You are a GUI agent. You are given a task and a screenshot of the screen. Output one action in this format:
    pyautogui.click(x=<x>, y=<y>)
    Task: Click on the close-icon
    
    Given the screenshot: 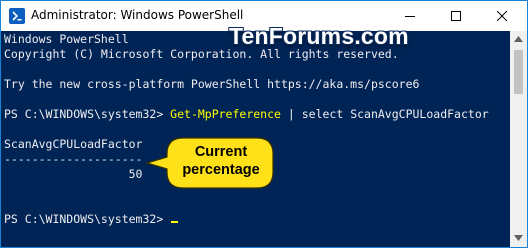 What is the action you would take?
    pyautogui.click(x=502, y=16)
    